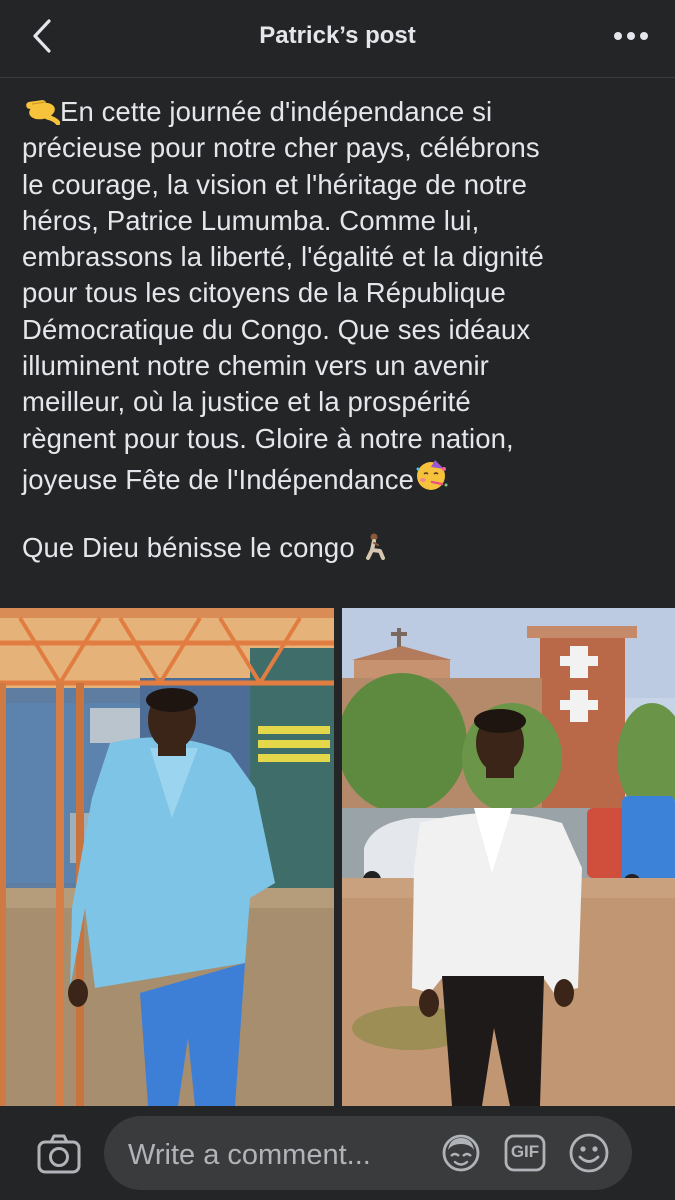 The height and width of the screenshot is (1200, 675). I want to click on more-horizontal-icon, so click(631, 36).